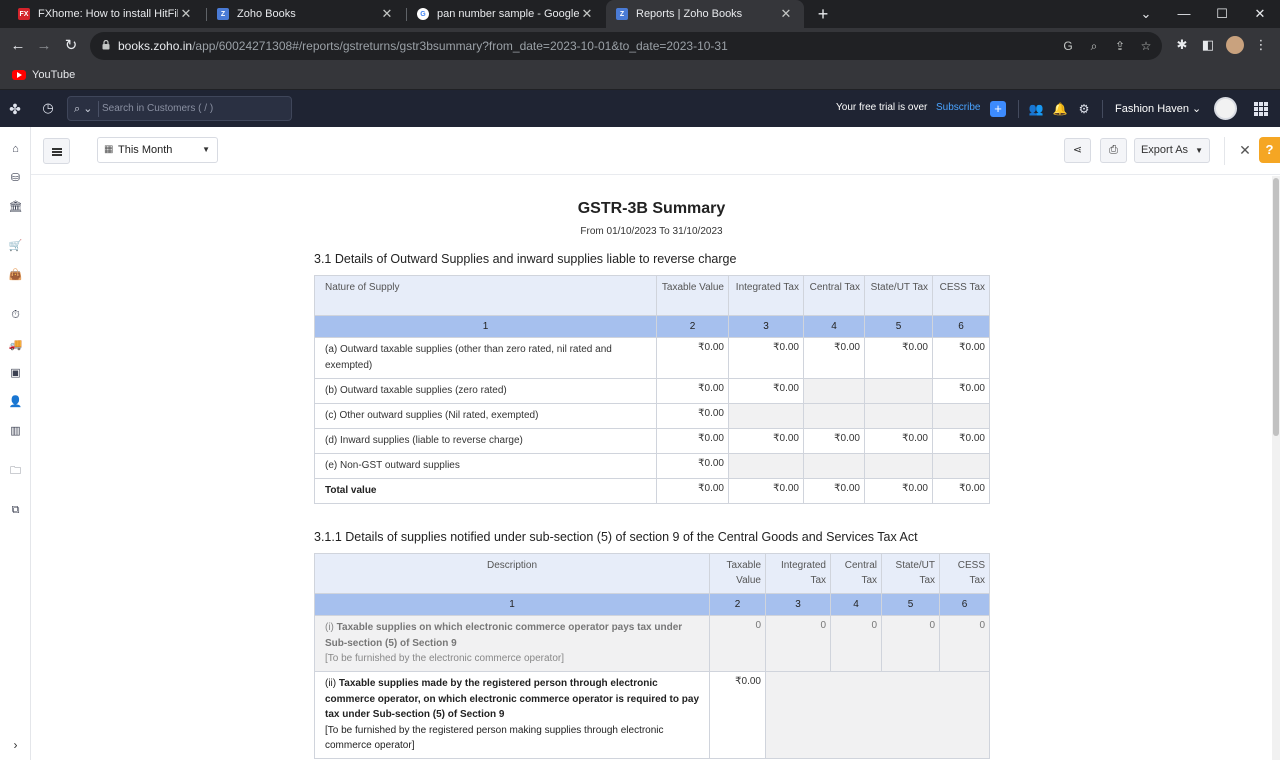  Describe the element at coordinates (1276, 307) in the screenshot. I see `scrollbar-thumb` at that location.